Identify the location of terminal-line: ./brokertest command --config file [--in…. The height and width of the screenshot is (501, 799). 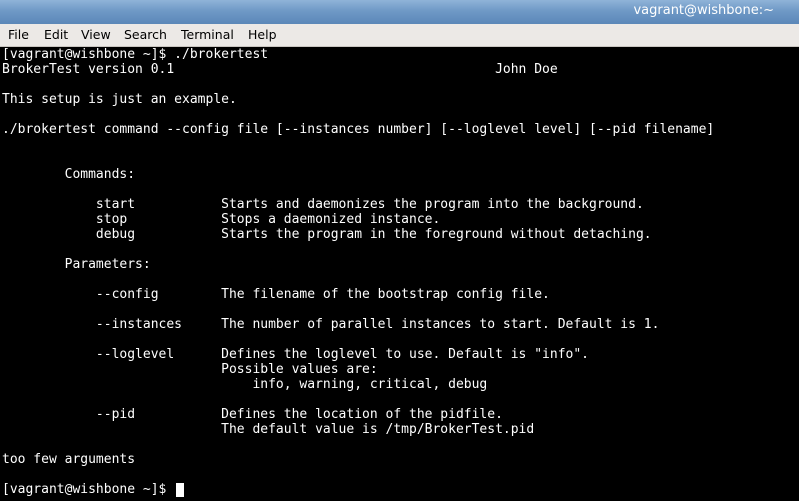
(358, 129).